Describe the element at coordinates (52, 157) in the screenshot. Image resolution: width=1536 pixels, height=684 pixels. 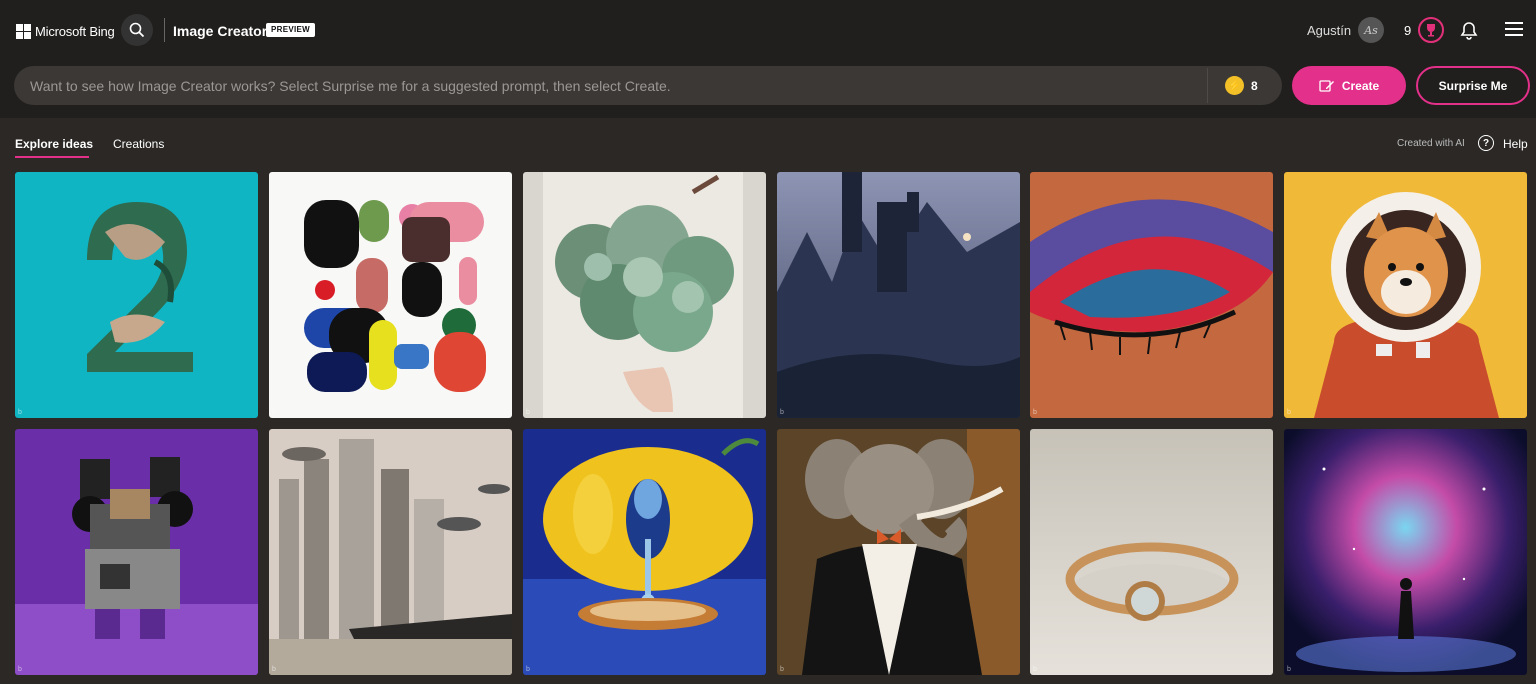
I see `active-tab-indicator` at that location.